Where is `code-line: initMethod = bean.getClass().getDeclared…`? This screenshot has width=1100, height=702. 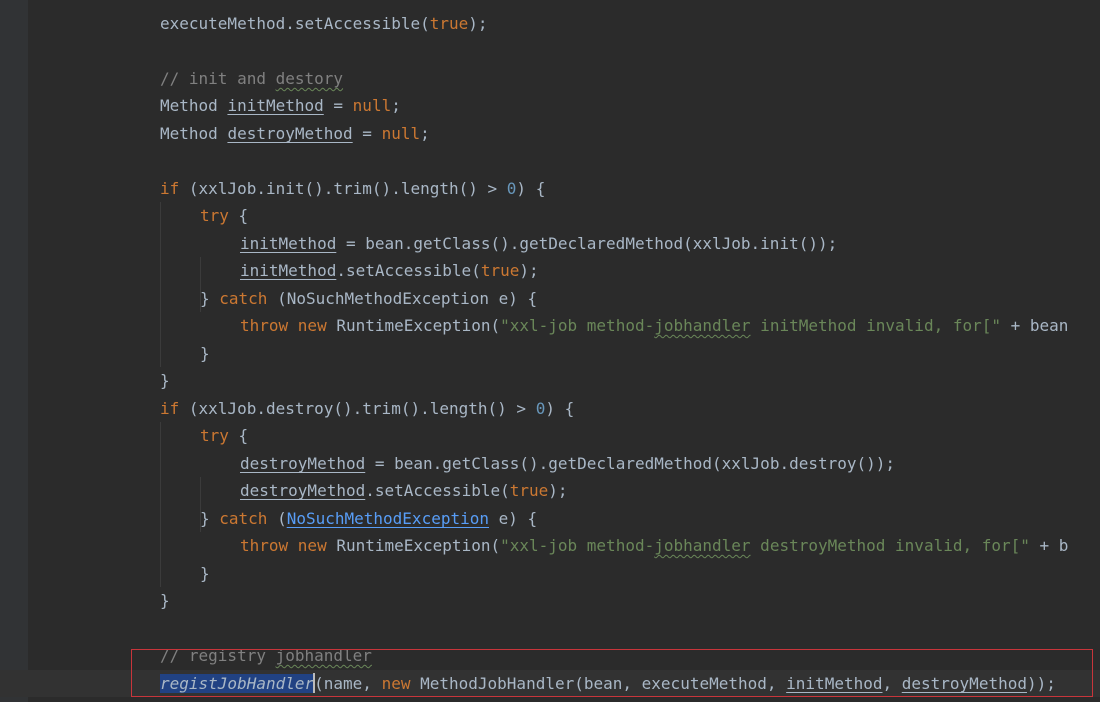 code-line: initMethod = bean.getClass().getDeclared… is located at coordinates (550, 243).